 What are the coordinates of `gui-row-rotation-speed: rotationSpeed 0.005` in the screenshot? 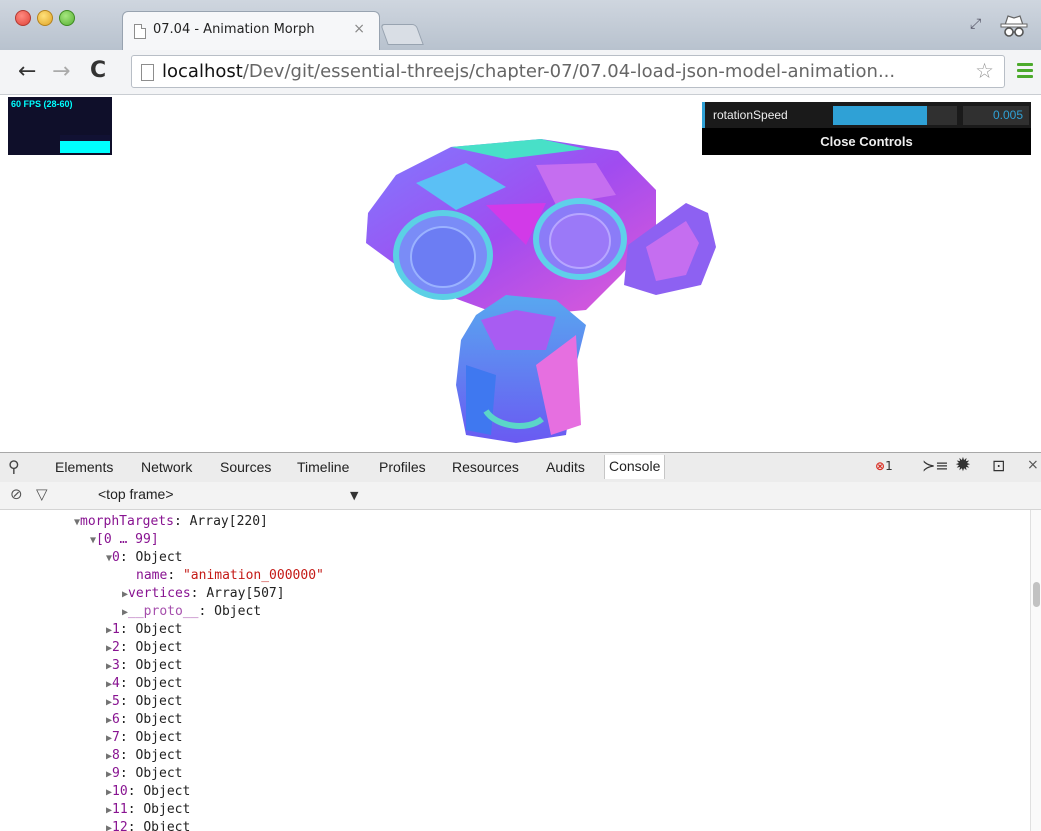 It's located at (866, 115).